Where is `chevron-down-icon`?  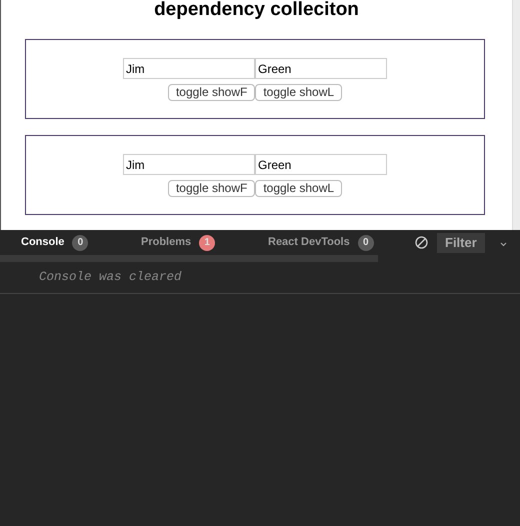
chevron-down-icon is located at coordinates (503, 244).